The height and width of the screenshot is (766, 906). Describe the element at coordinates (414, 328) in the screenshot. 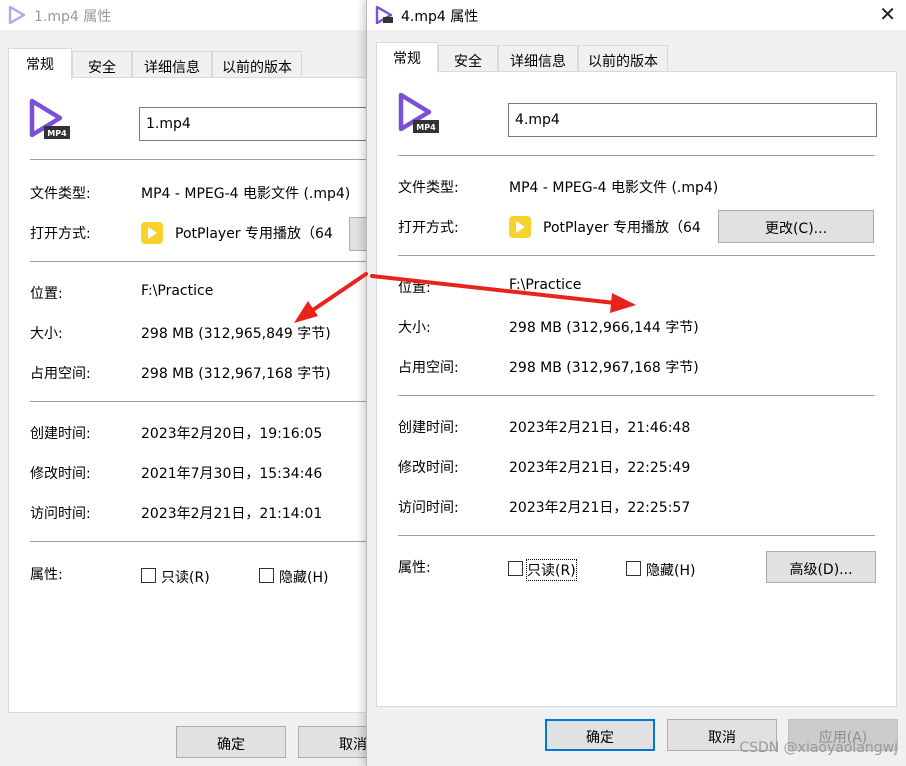

I see `front-label-size: 大小:` at that location.